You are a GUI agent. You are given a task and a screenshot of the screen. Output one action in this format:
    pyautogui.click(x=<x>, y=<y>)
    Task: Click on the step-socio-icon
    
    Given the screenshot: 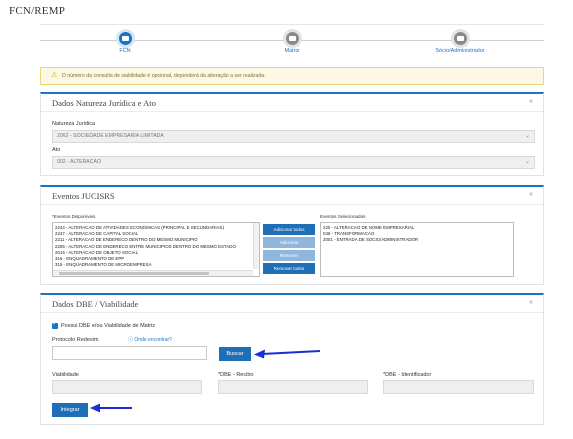 What is the action you would take?
    pyautogui.click(x=460, y=38)
    